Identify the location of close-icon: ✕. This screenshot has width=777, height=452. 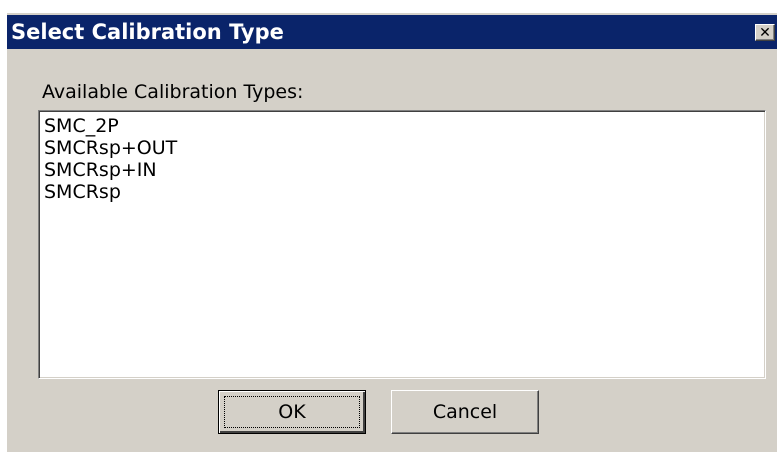
(765, 32).